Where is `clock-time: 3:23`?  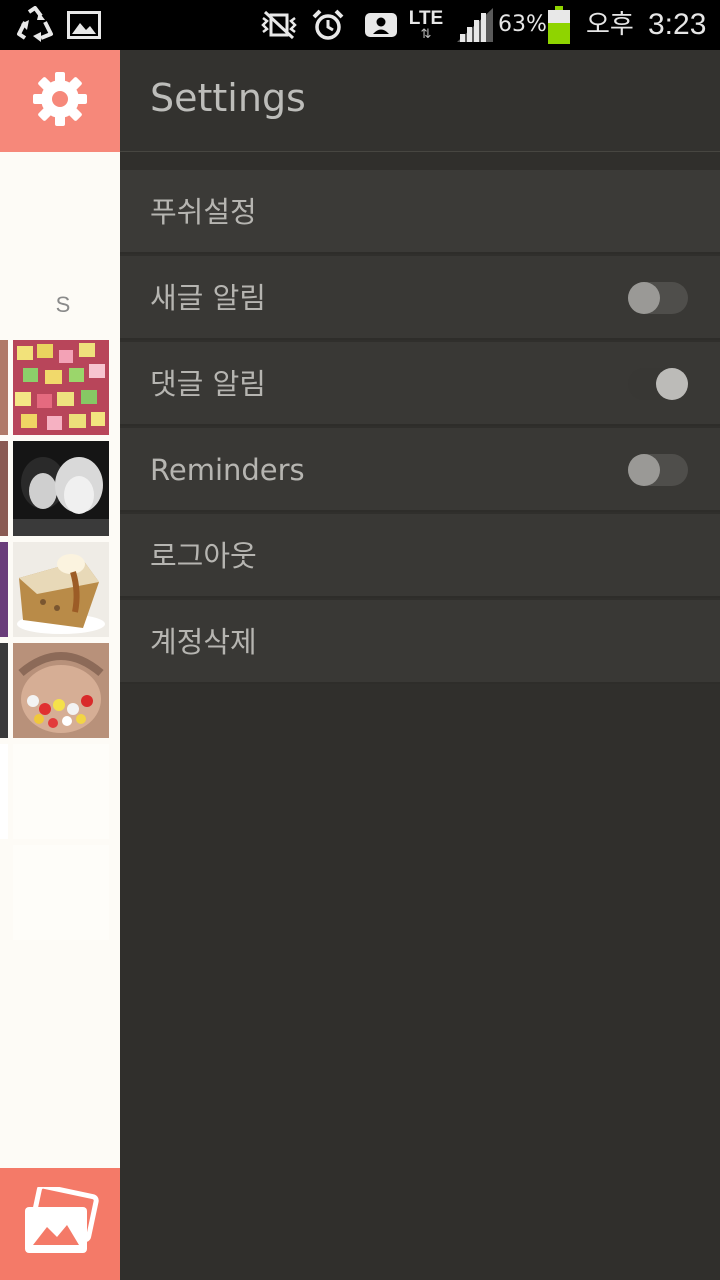 clock-time: 3:23 is located at coordinates (677, 24).